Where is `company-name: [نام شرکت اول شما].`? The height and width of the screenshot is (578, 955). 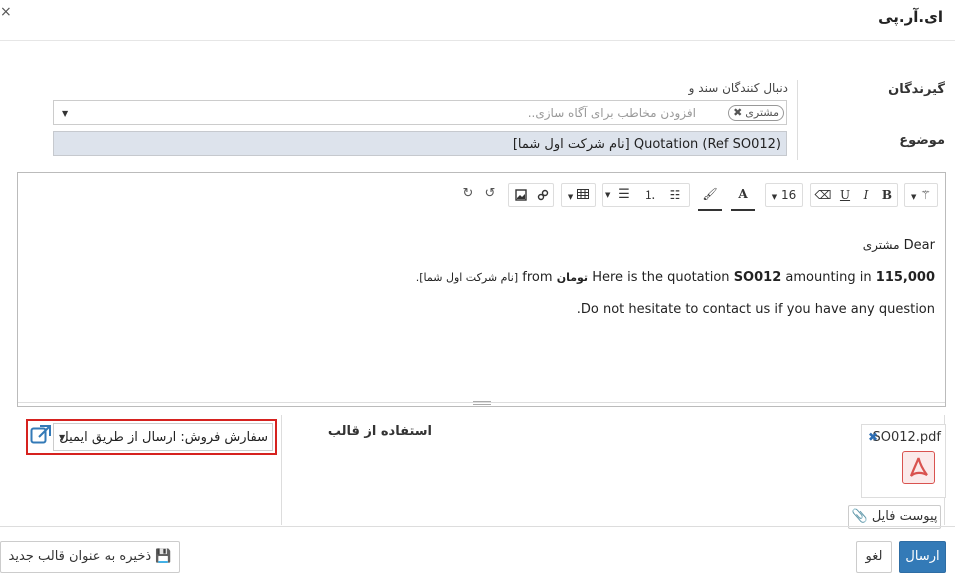 company-name: [نام شرکت اول شما]. is located at coordinates (467, 277).